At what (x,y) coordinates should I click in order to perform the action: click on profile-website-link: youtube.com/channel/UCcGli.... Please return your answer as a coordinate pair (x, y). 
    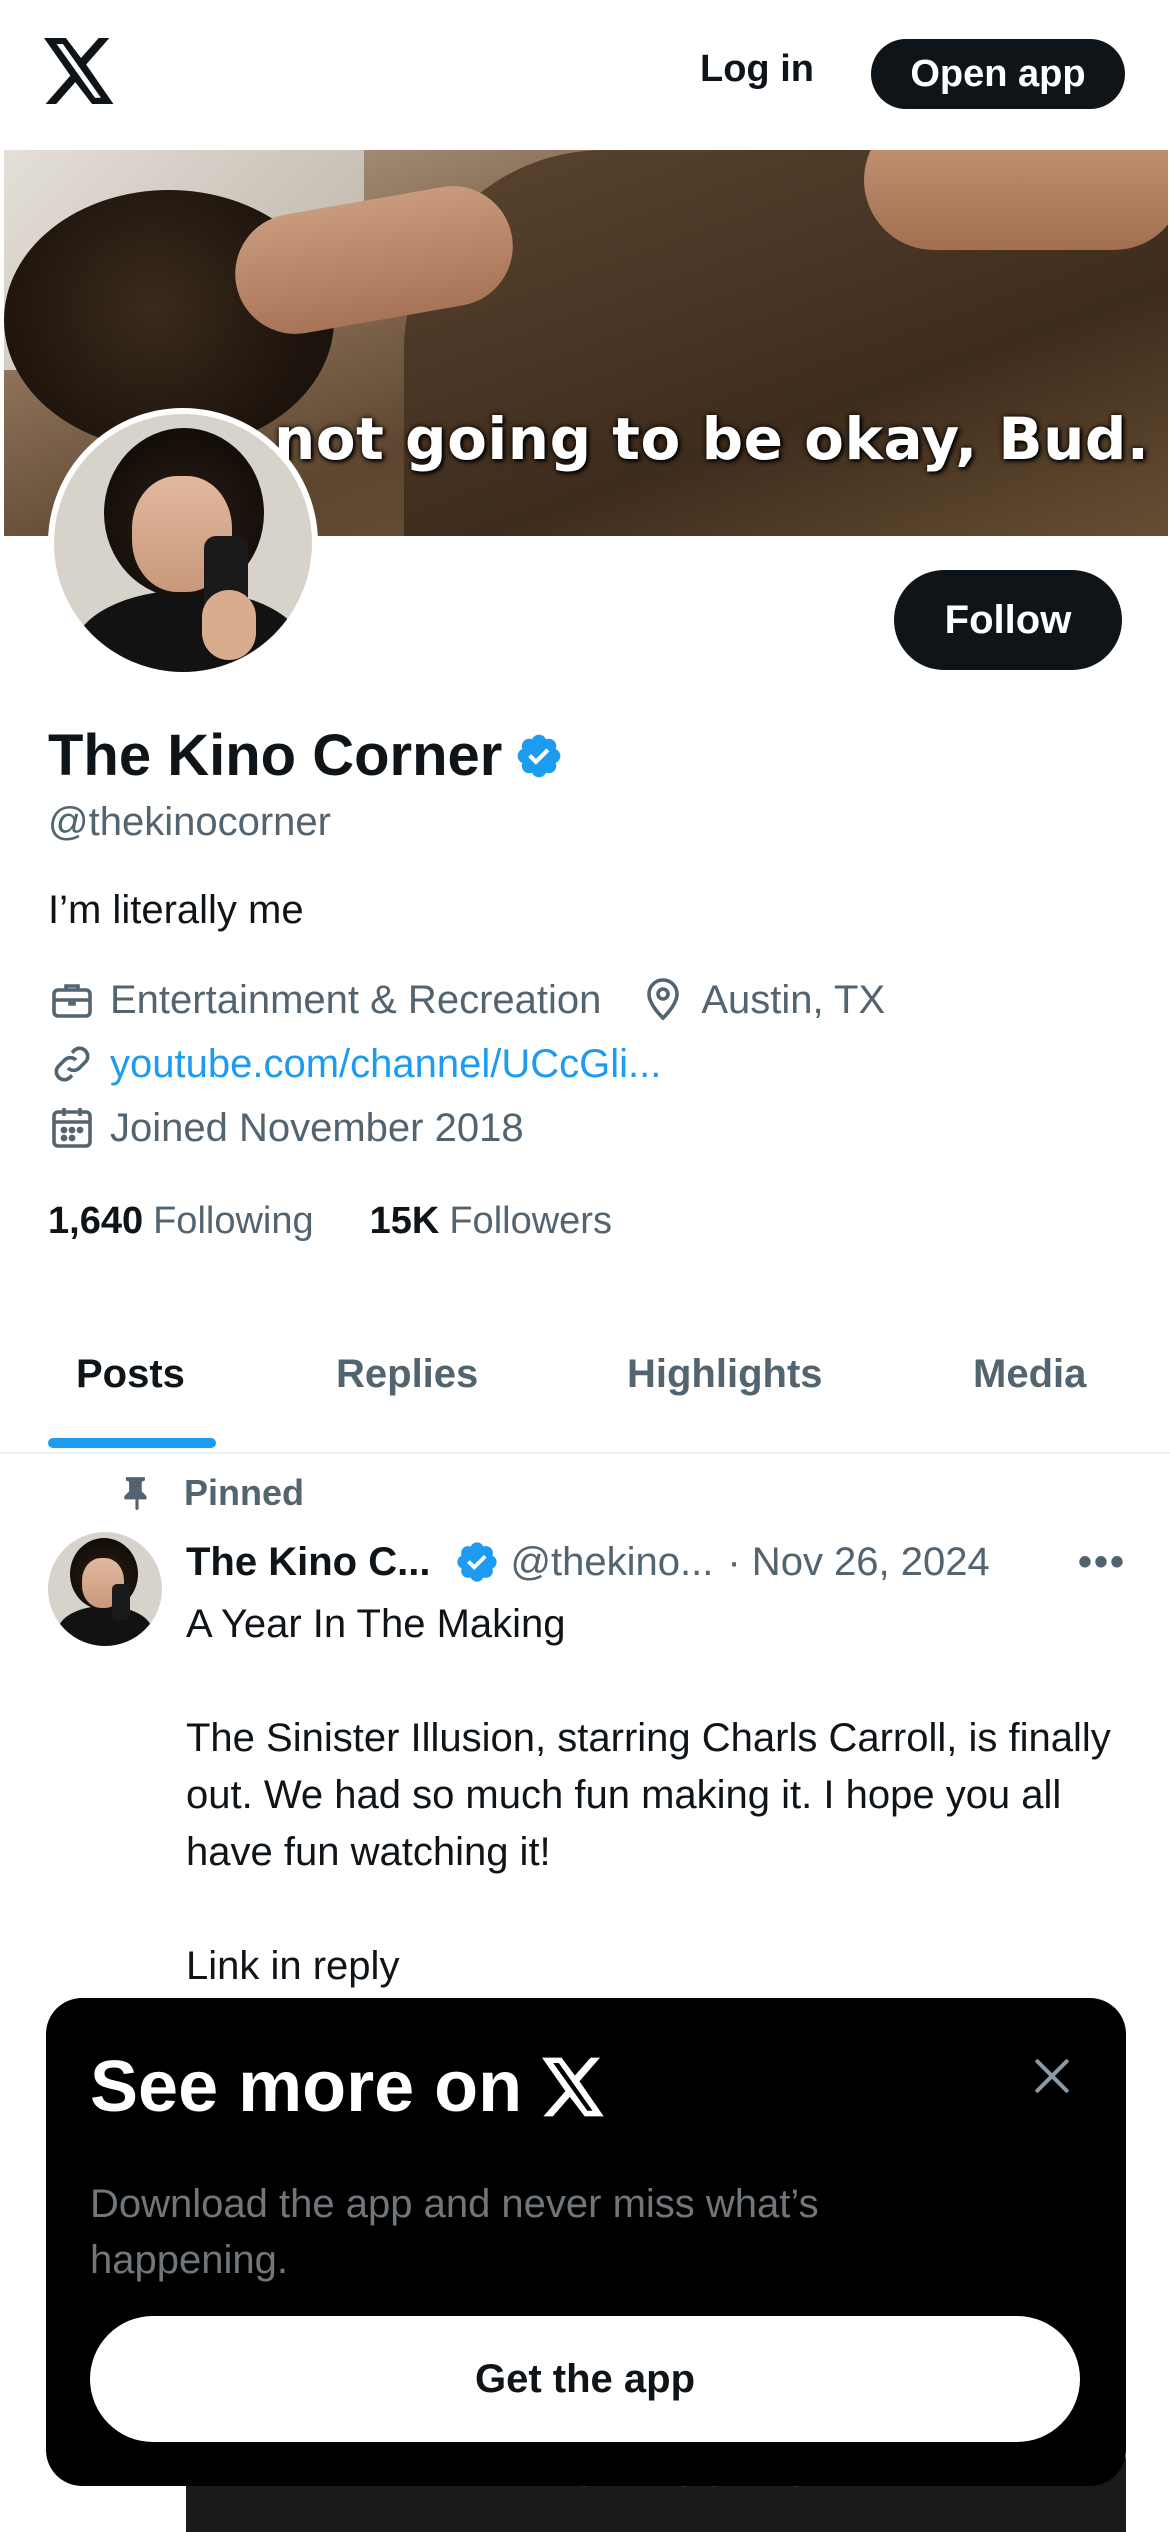
    Looking at the image, I should click on (385, 1064).